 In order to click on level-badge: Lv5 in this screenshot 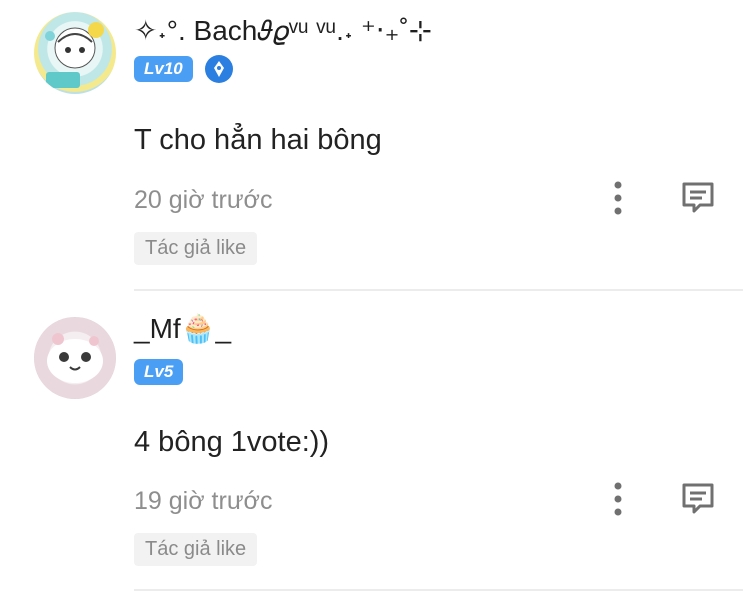, I will do `click(159, 372)`.